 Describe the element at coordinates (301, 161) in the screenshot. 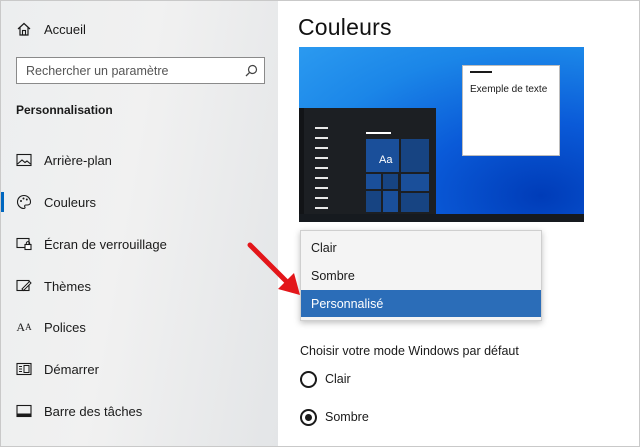

I see `preview-start-rail` at that location.